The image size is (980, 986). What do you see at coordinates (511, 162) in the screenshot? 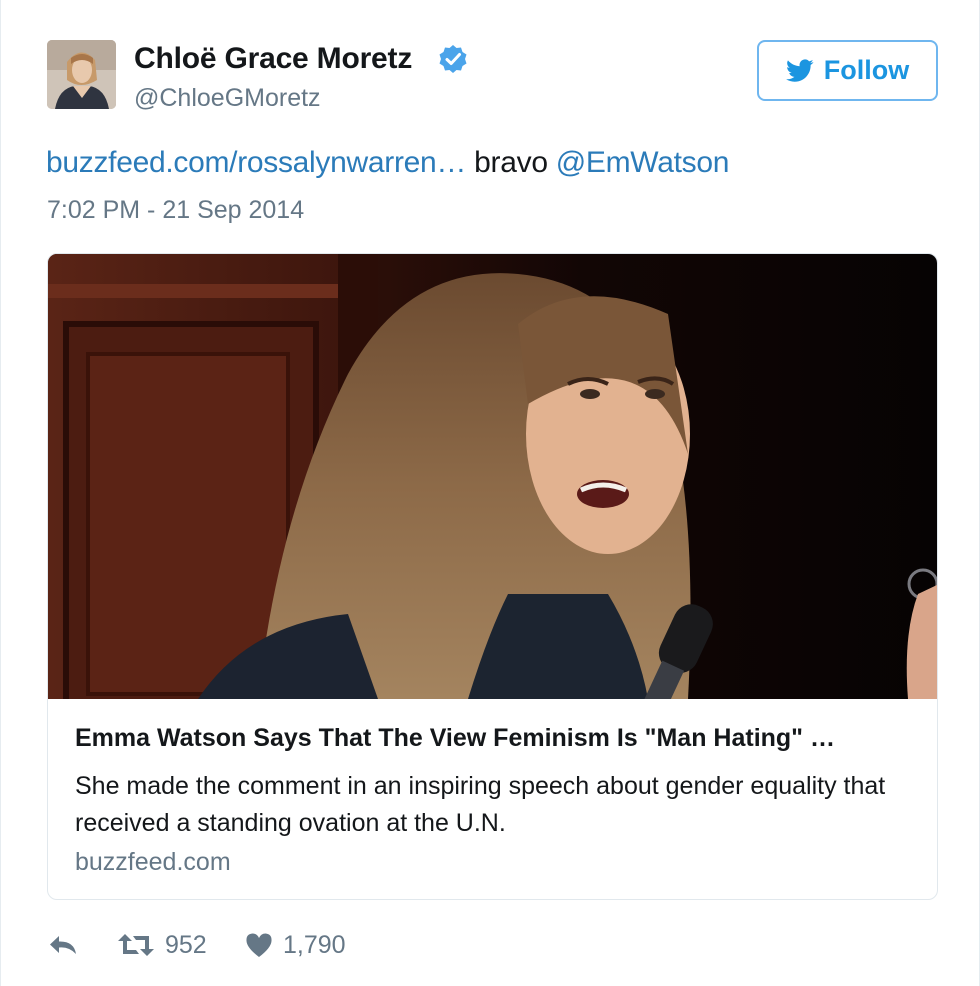
I see `tweet-text-body: bravo` at bounding box center [511, 162].